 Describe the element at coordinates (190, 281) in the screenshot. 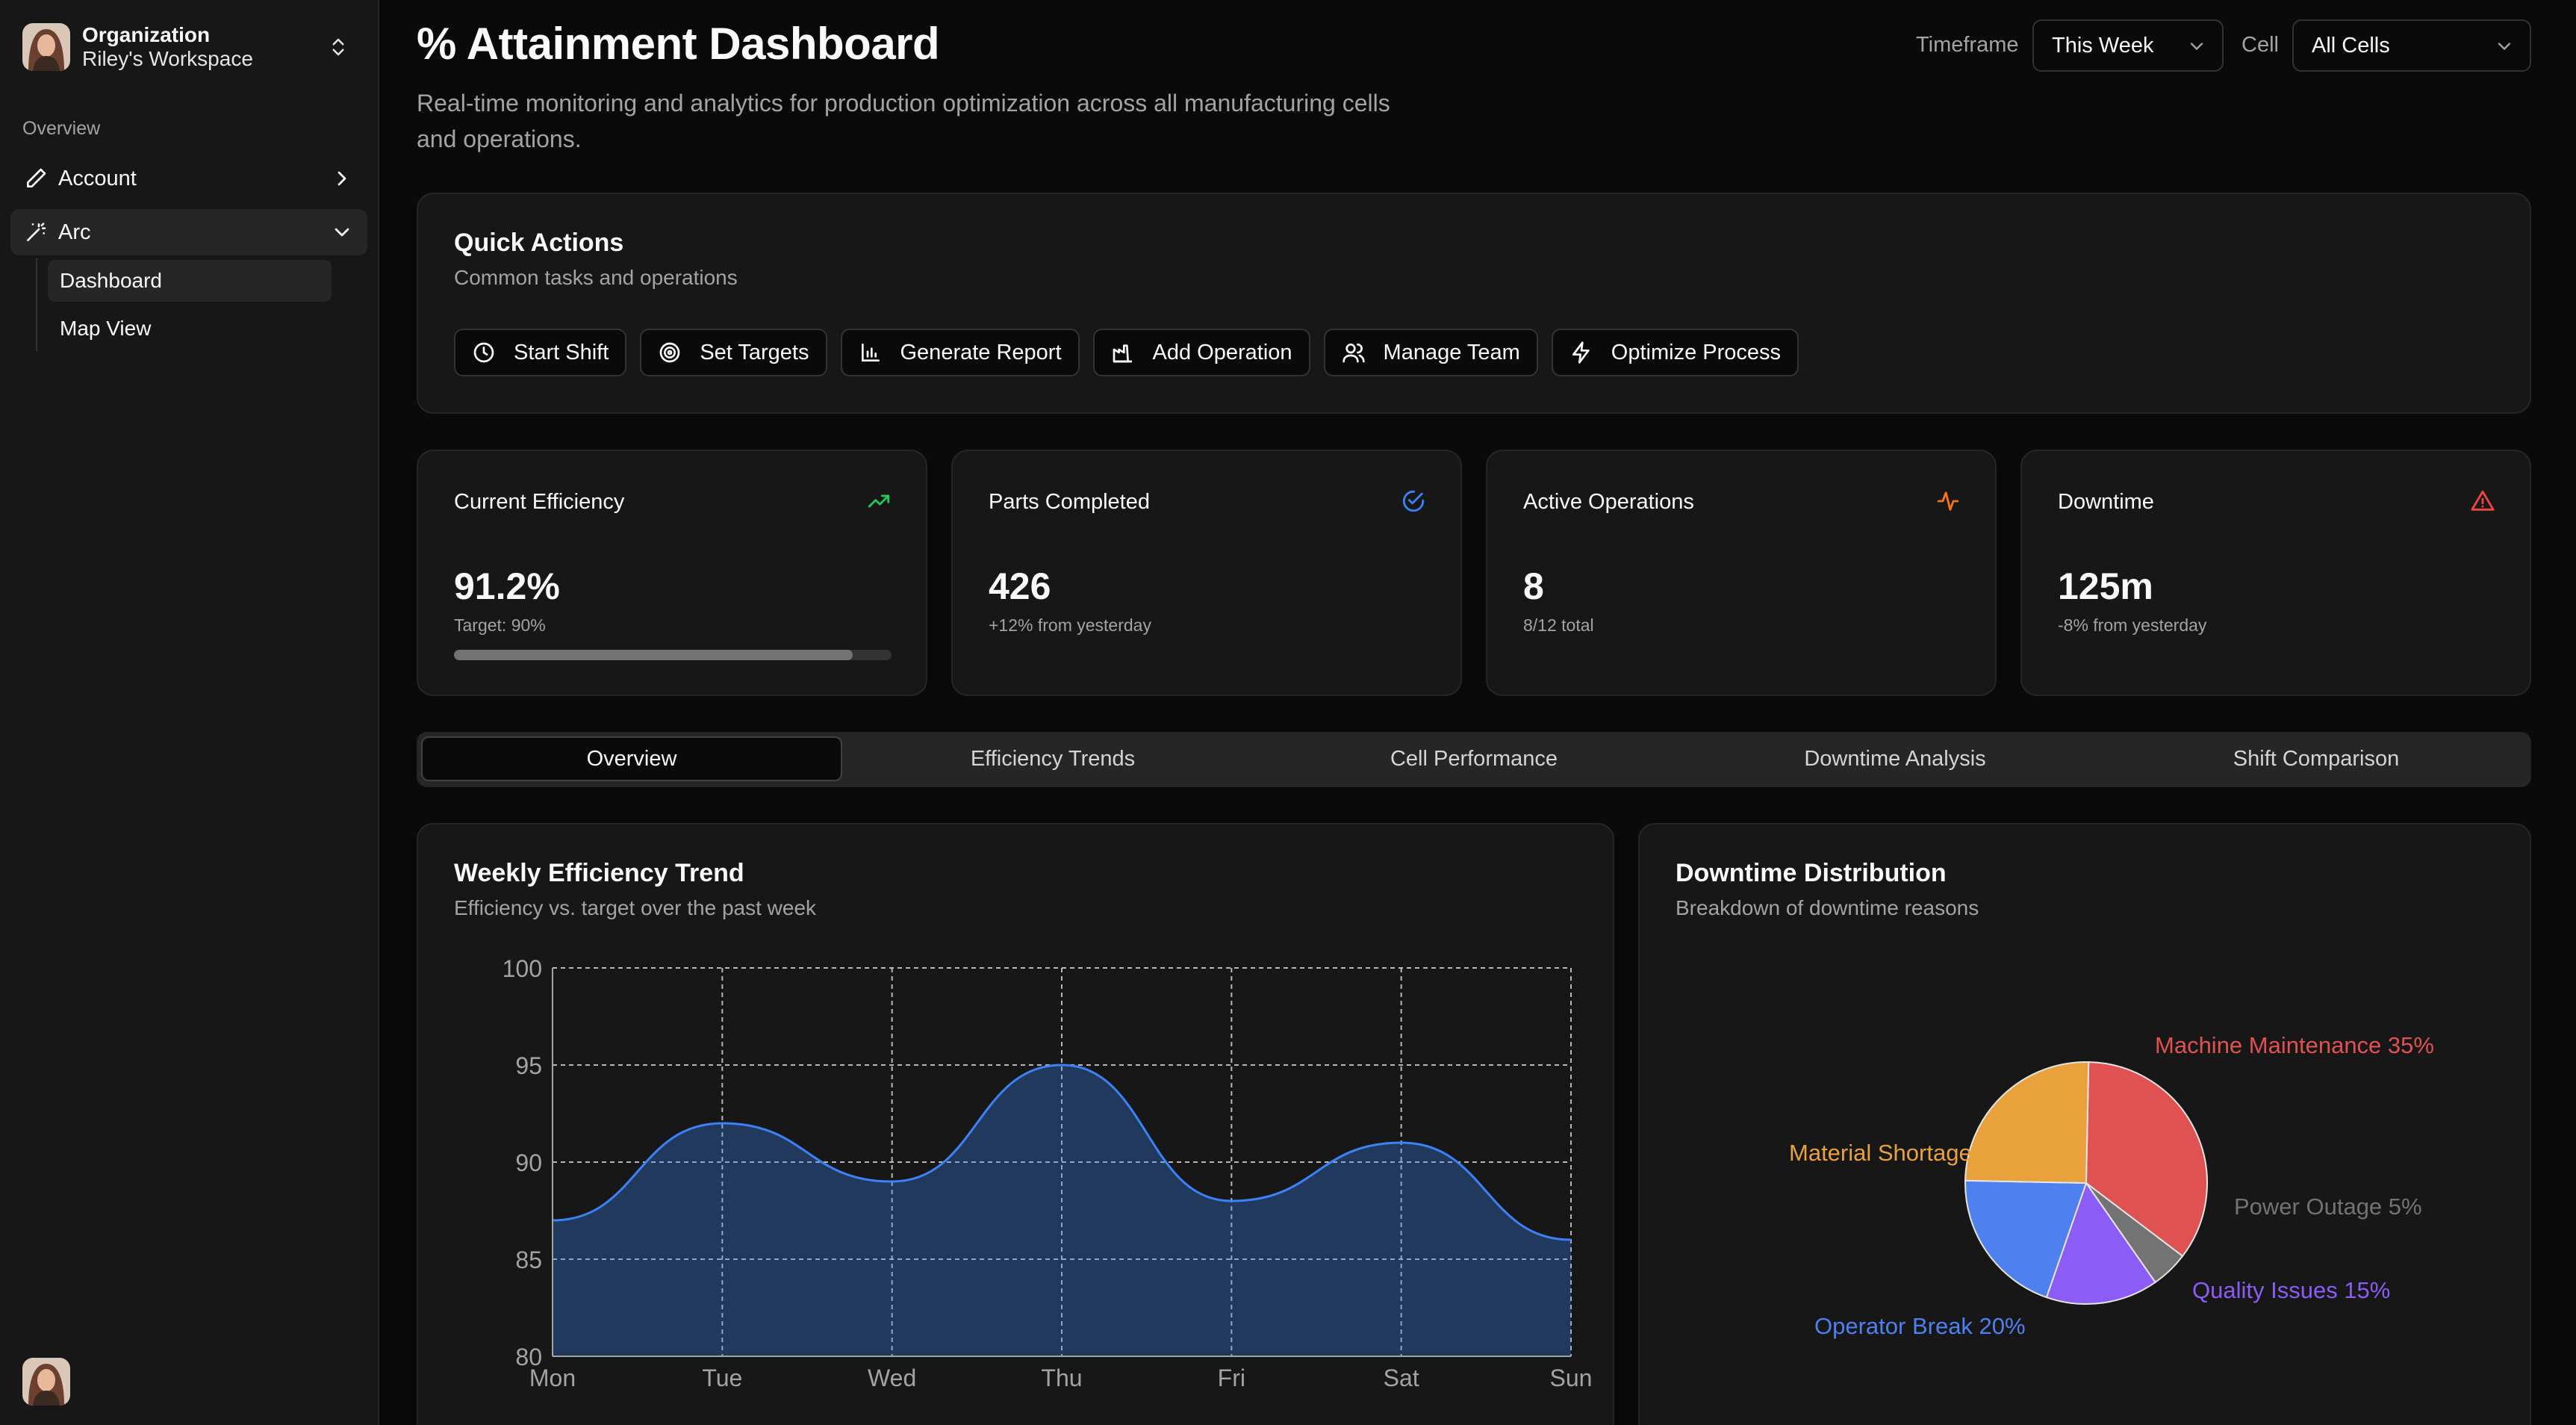

I see `sidebar-subitem-dashboard: Dashboard` at that location.